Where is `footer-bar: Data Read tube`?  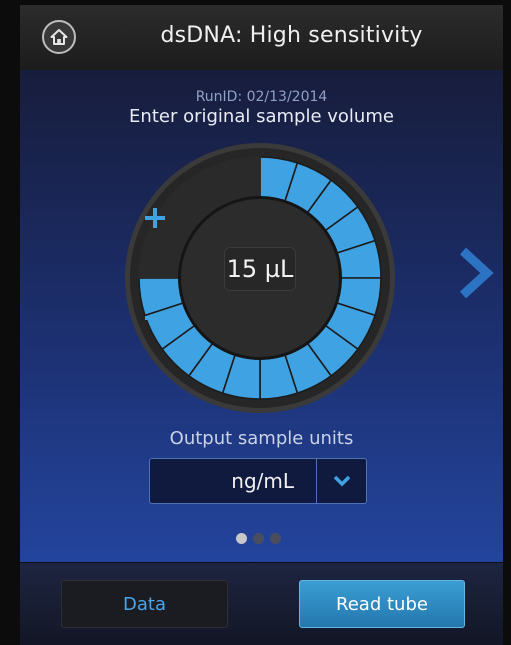
footer-bar: Data Read tube is located at coordinates (261, 603).